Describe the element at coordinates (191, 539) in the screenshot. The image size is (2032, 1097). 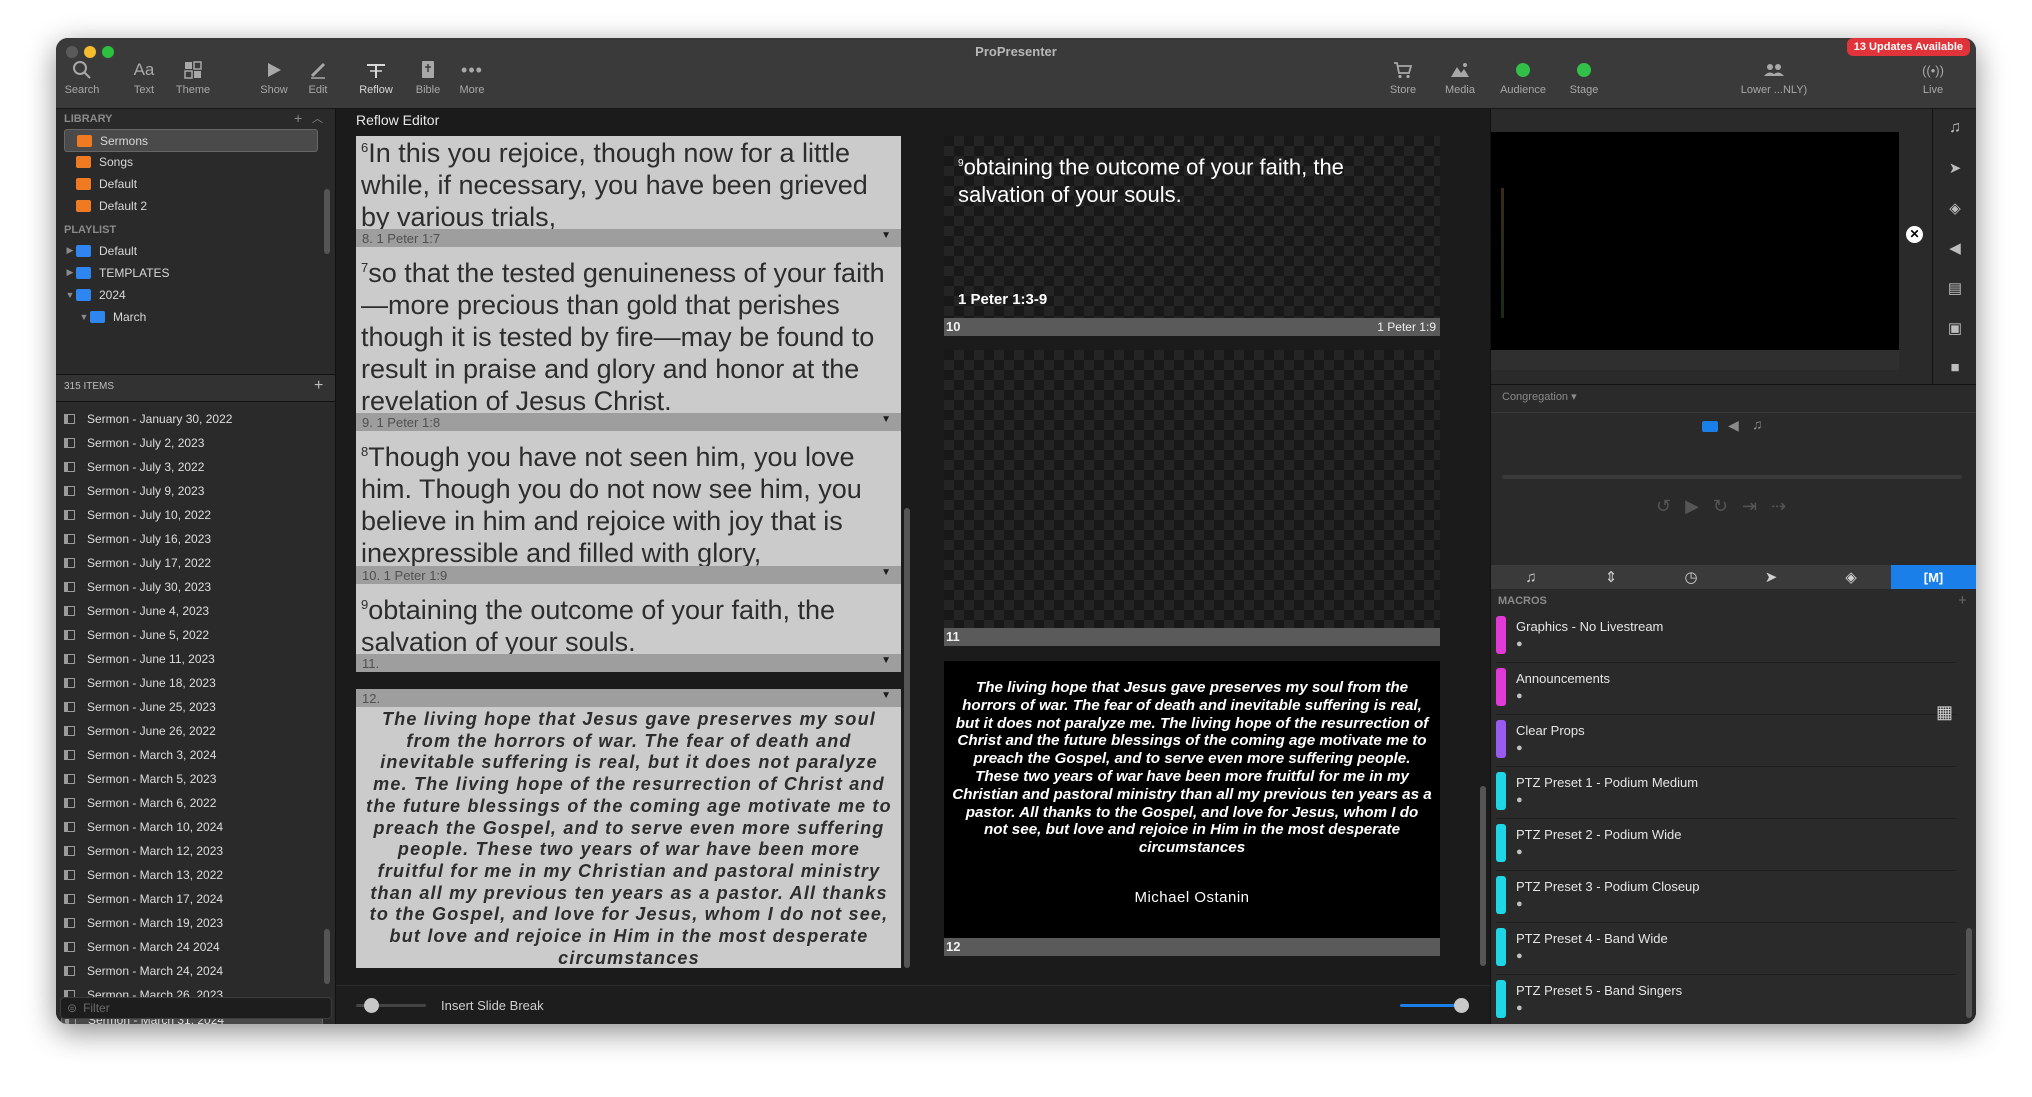
I see `presentation-item: Sermon - July 16, 2023` at that location.